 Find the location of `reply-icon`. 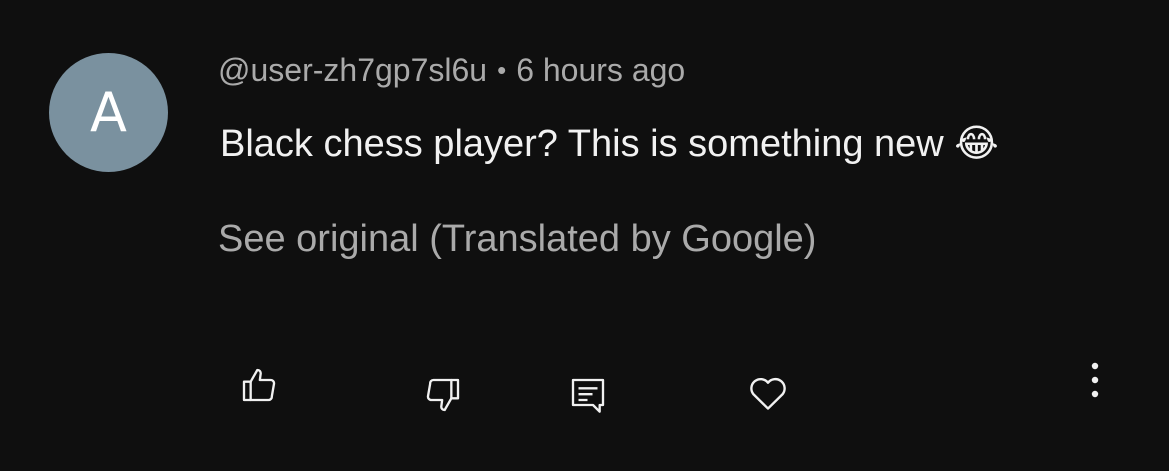

reply-icon is located at coordinates (588, 395).